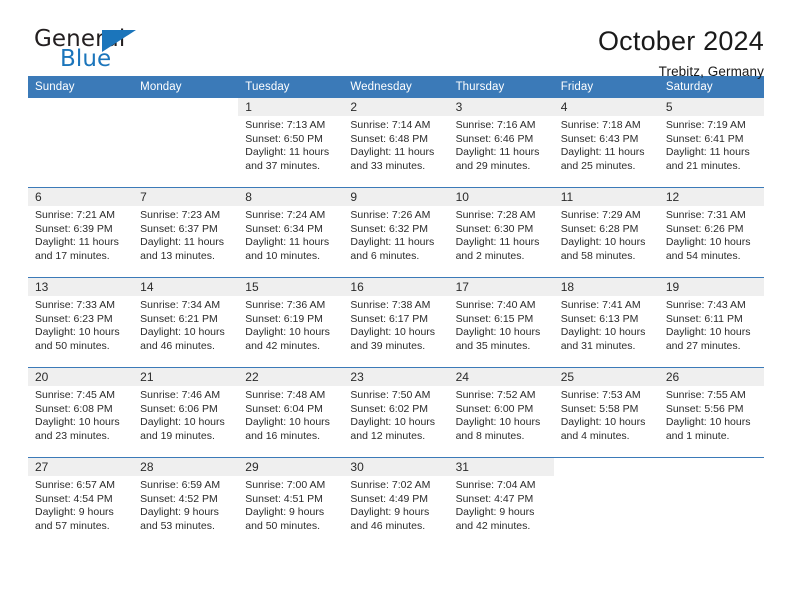  Describe the element at coordinates (74, 498) in the screenshot. I see `sunset-text: Sunset: 4:54 PM` at that location.